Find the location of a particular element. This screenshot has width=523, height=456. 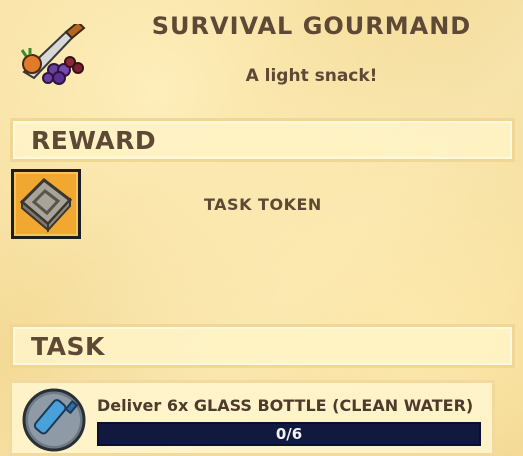

glass-bottle-icon is located at coordinates (54, 420).